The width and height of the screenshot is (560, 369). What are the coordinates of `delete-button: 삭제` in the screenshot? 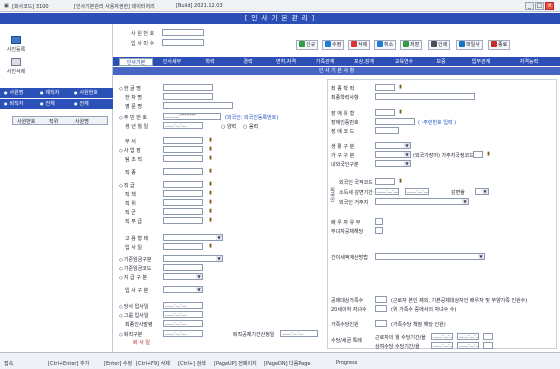 It's located at (359, 45).